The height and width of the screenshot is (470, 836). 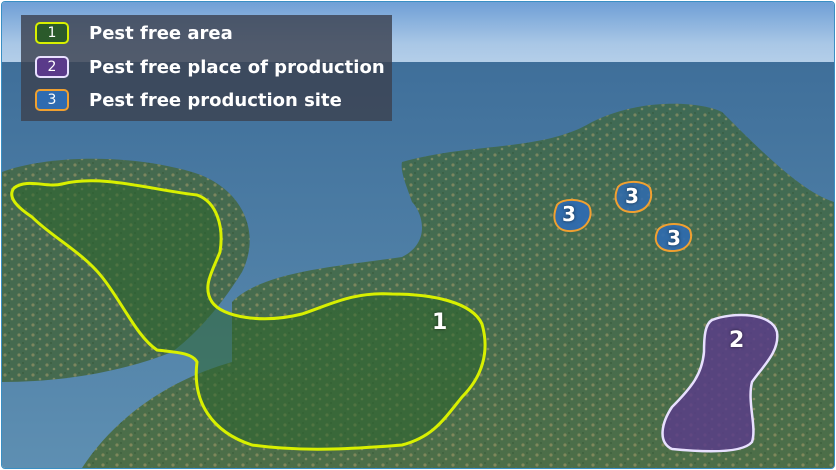 I want to click on zone-label-3c: 3, so click(x=674, y=238).